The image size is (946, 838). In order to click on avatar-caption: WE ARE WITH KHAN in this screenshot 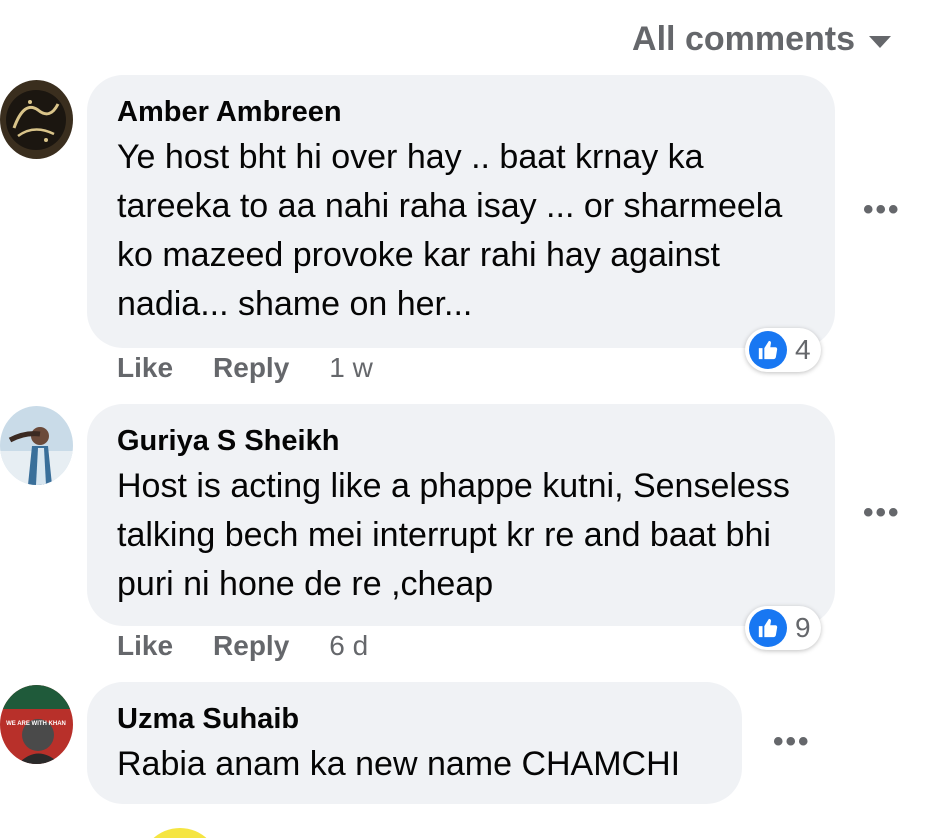, I will do `click(36, 724)`.